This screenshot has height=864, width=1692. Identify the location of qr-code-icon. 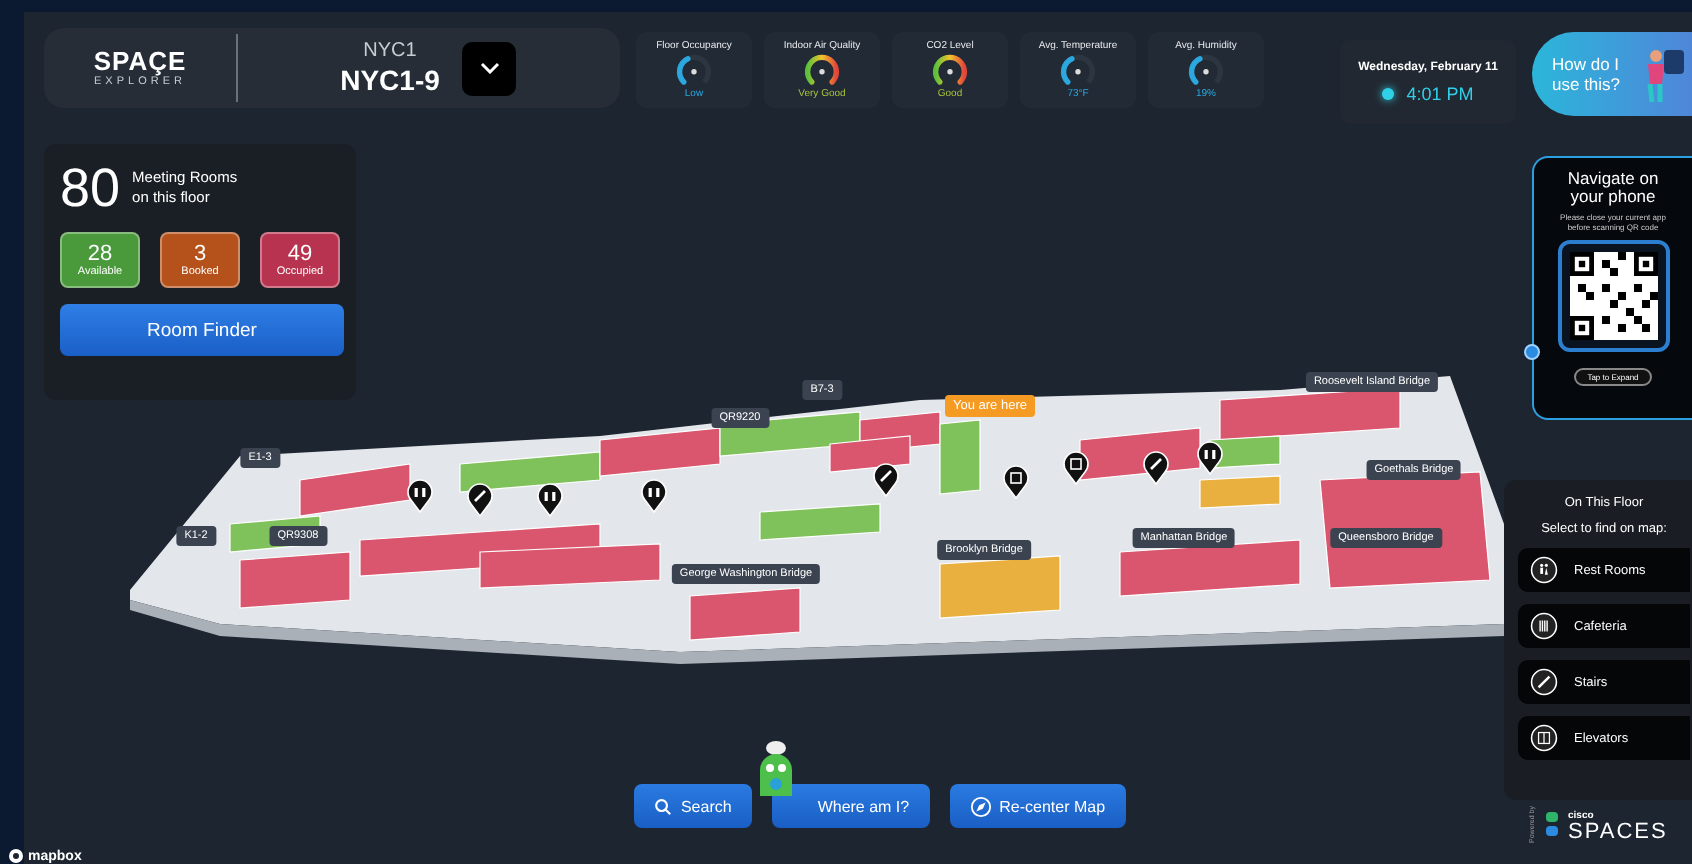
(1613, 296).